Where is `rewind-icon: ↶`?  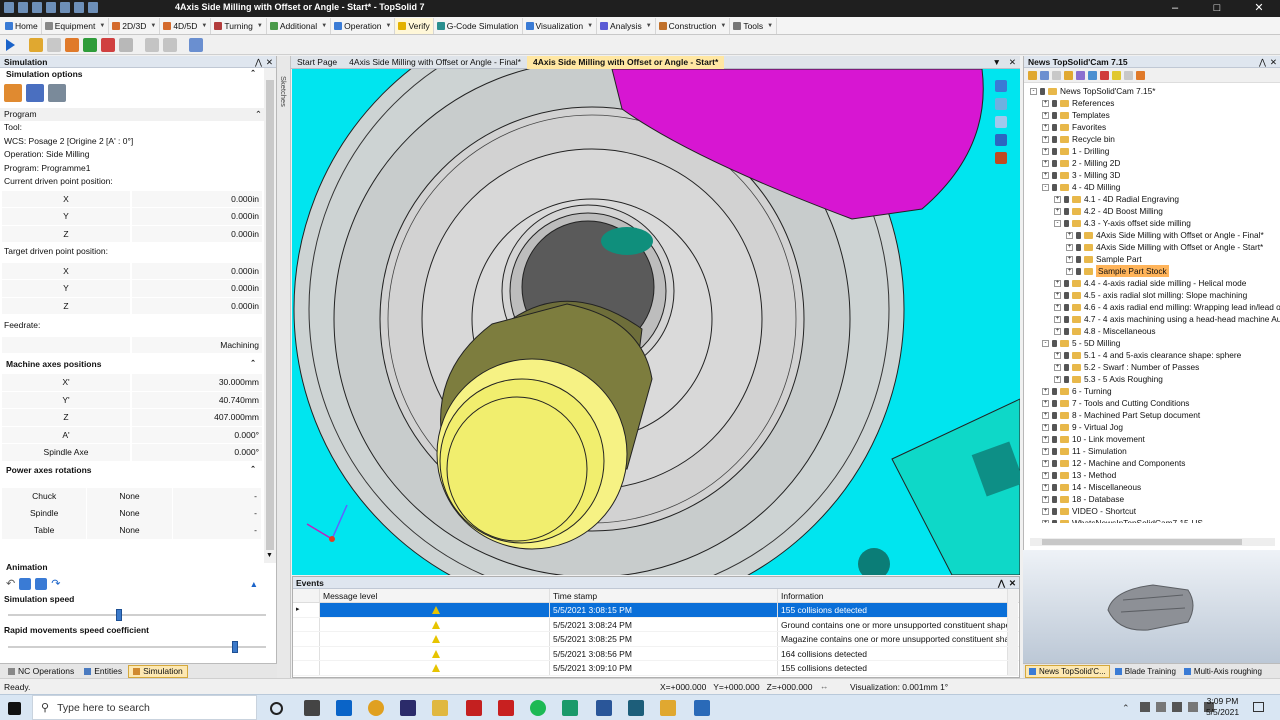
rewind-icon: ↶ is located at coordinates (10, 583).